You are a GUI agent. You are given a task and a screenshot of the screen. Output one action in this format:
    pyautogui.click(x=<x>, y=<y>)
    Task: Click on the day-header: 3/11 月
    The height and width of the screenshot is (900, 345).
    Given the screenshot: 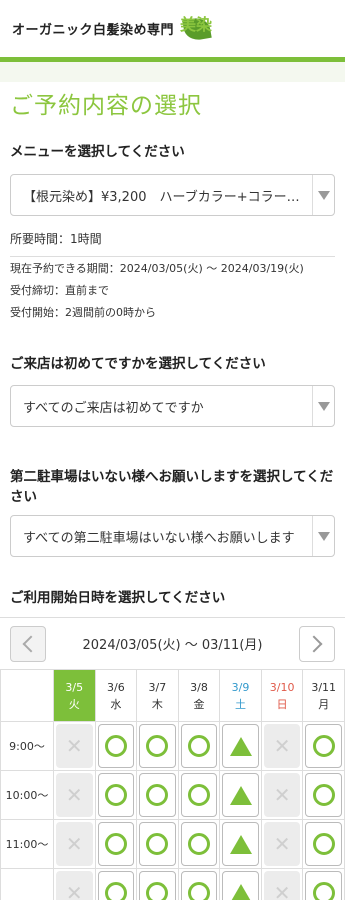 What is the action you would take?
    pyautogui.click(x=323, y=695)
    